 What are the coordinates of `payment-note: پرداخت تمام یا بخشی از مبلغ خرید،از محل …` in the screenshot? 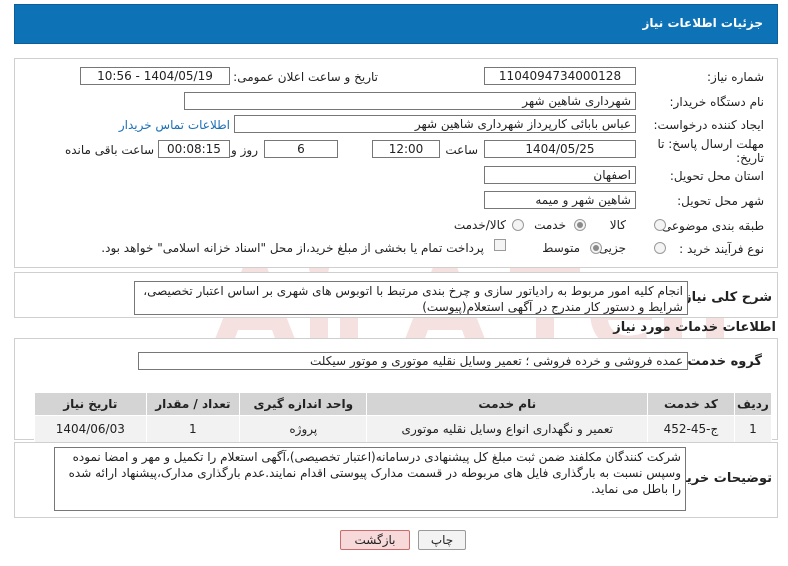 It's located at (292, 248).